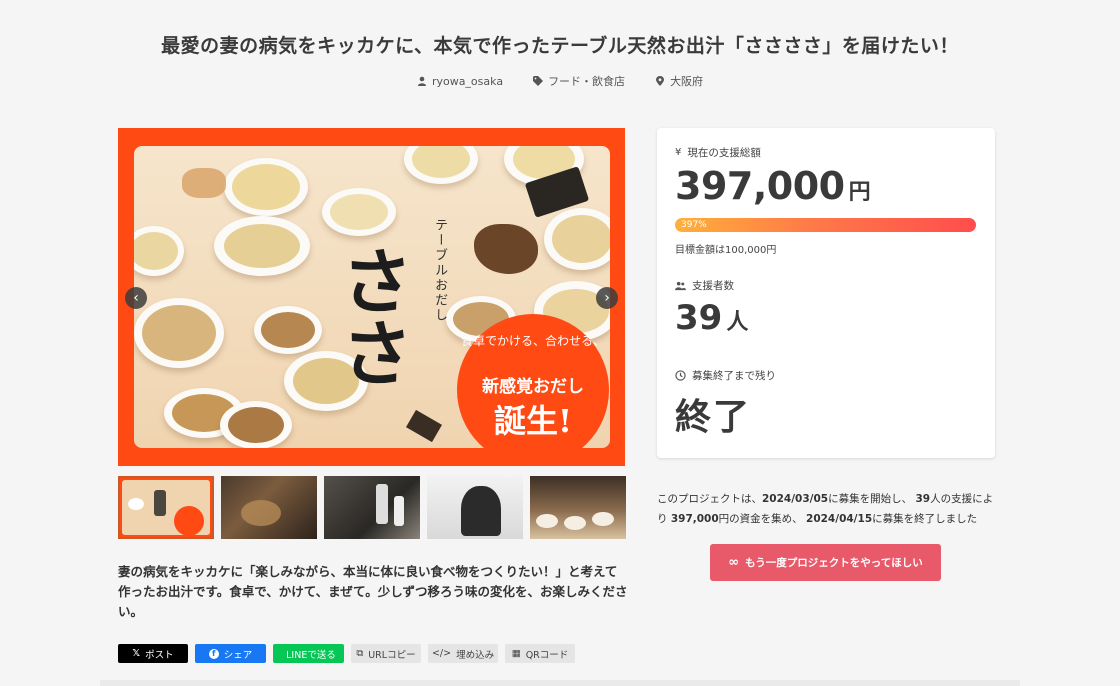 The width and height of the screenshot is (1120, 686). What do you see at coordinates (439, 270) in the screenshot?
I see `brand-subtitle: テーブルおだし` at bounding box center [439, 270].